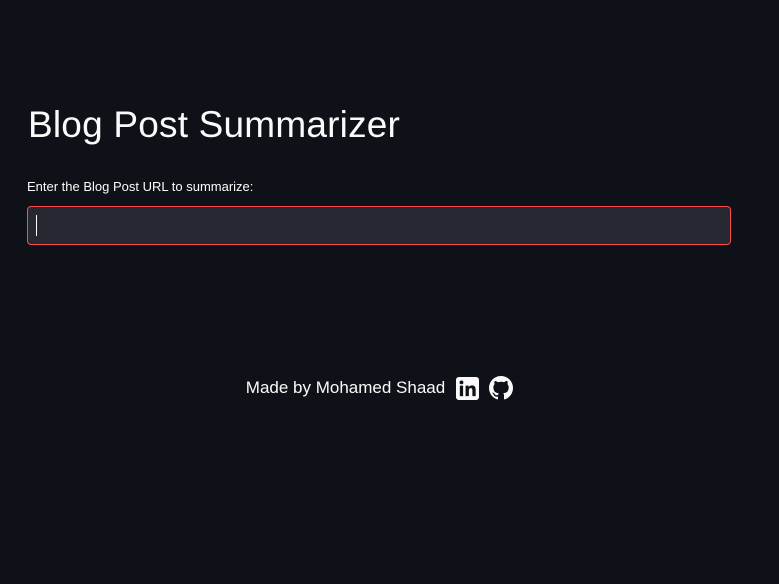 The height and width of the screenshot is (584, 779). I want to click on footer-credit: Made by Mohamed Shaad, so click(345, 387).